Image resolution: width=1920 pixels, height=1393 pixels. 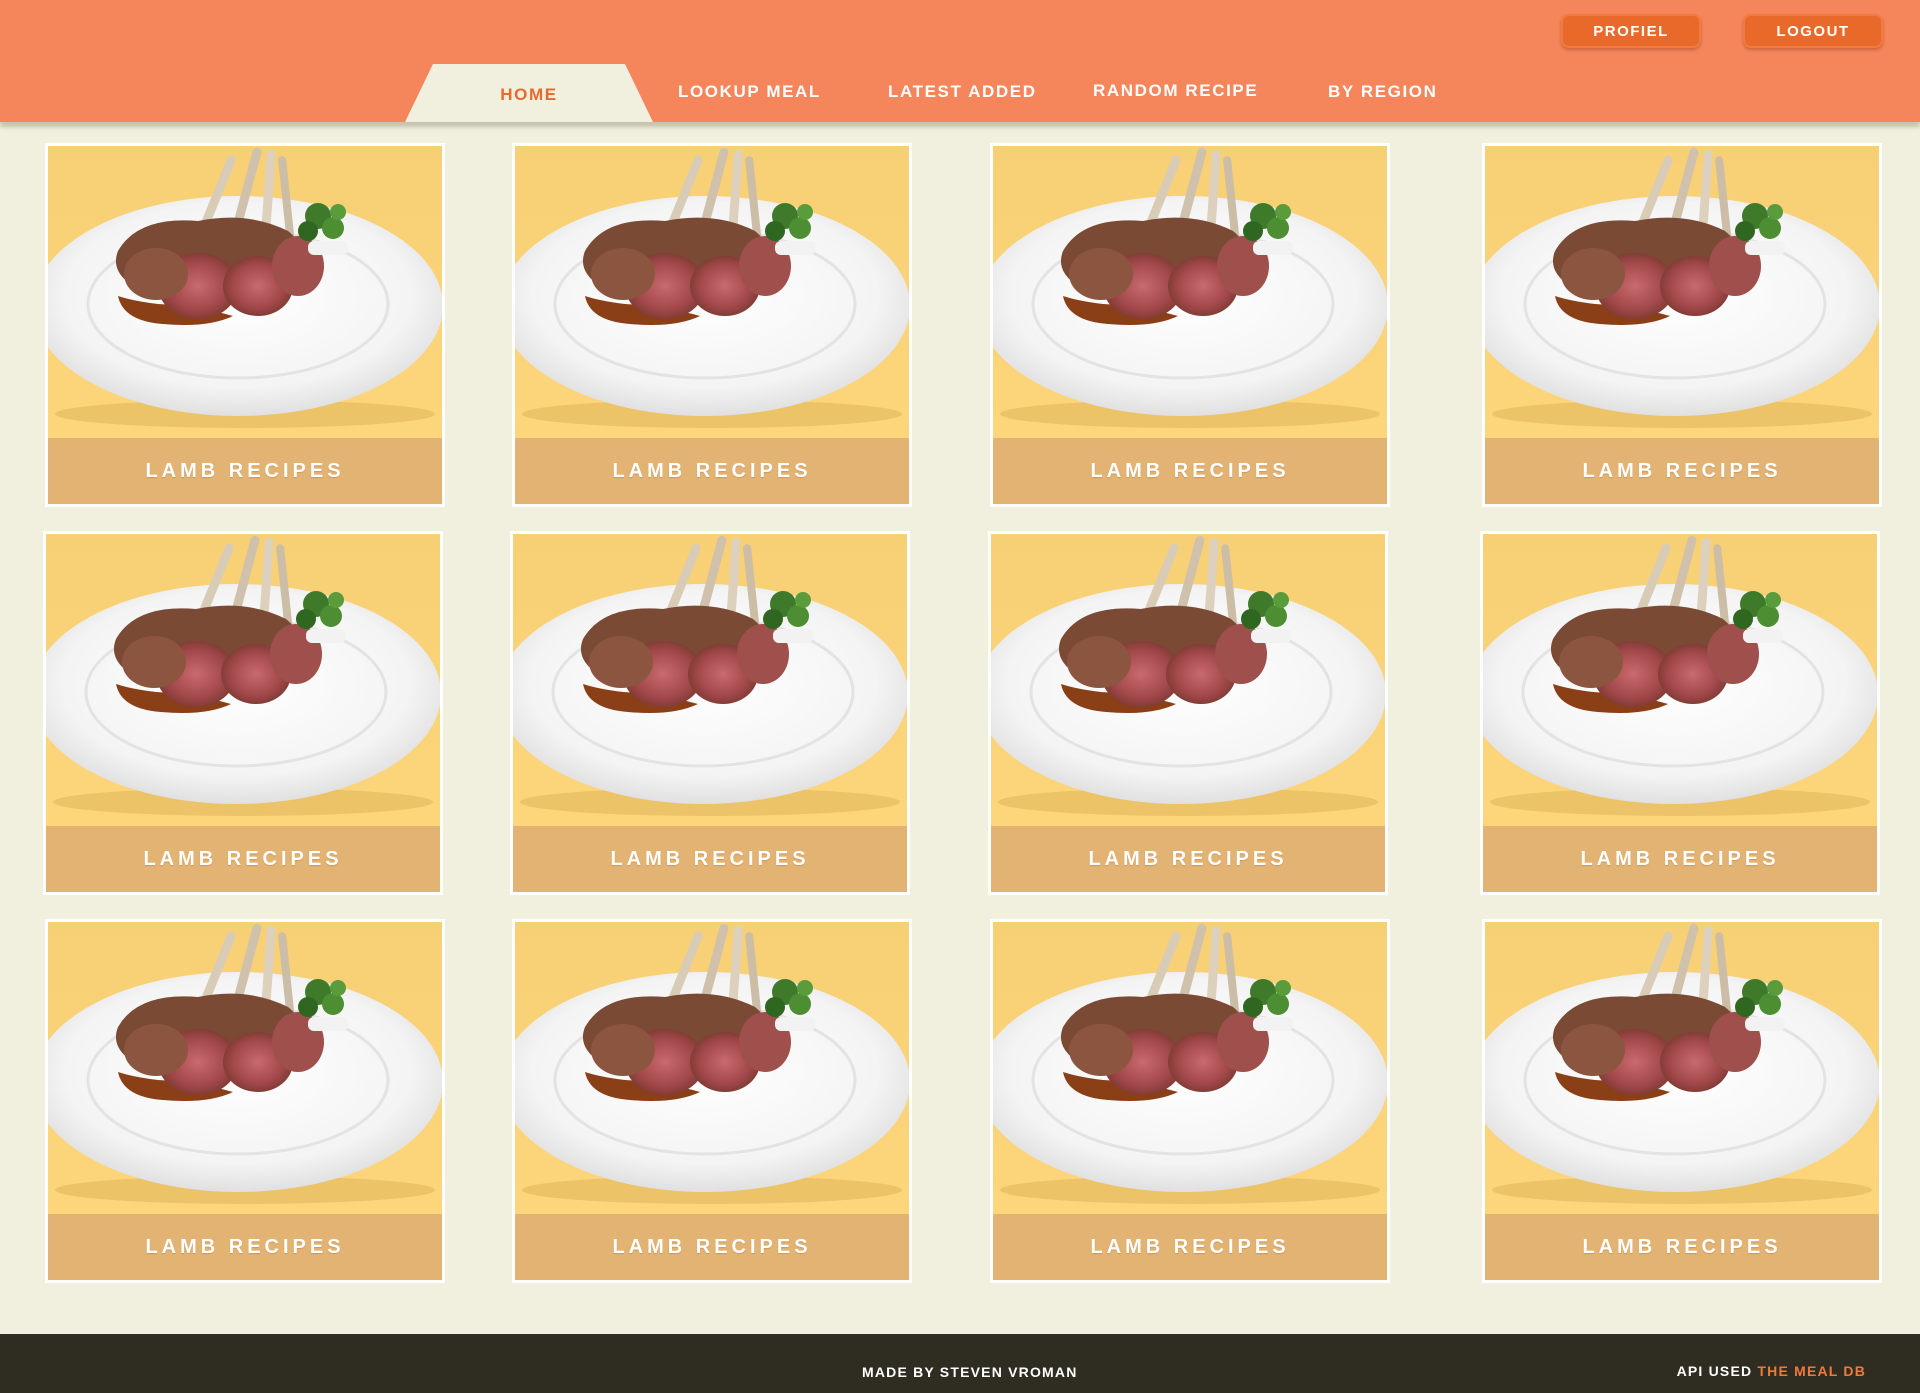 I want to click on footer-api-used: API USED THE MEAL DB, so click(x=1771, y=1371).